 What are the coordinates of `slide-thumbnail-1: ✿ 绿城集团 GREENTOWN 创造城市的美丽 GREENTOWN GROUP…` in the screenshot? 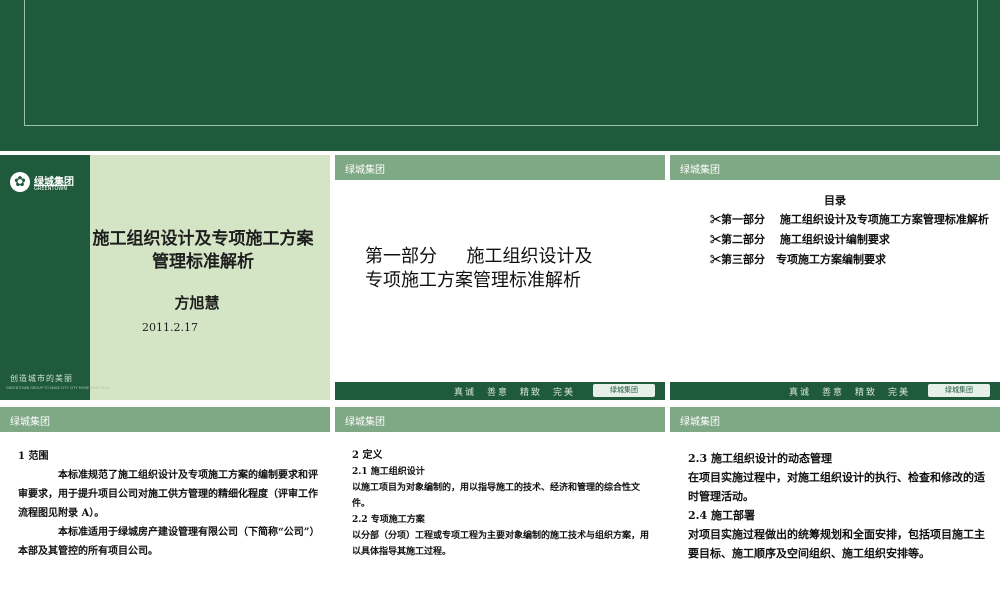 It's located at (165, 277).